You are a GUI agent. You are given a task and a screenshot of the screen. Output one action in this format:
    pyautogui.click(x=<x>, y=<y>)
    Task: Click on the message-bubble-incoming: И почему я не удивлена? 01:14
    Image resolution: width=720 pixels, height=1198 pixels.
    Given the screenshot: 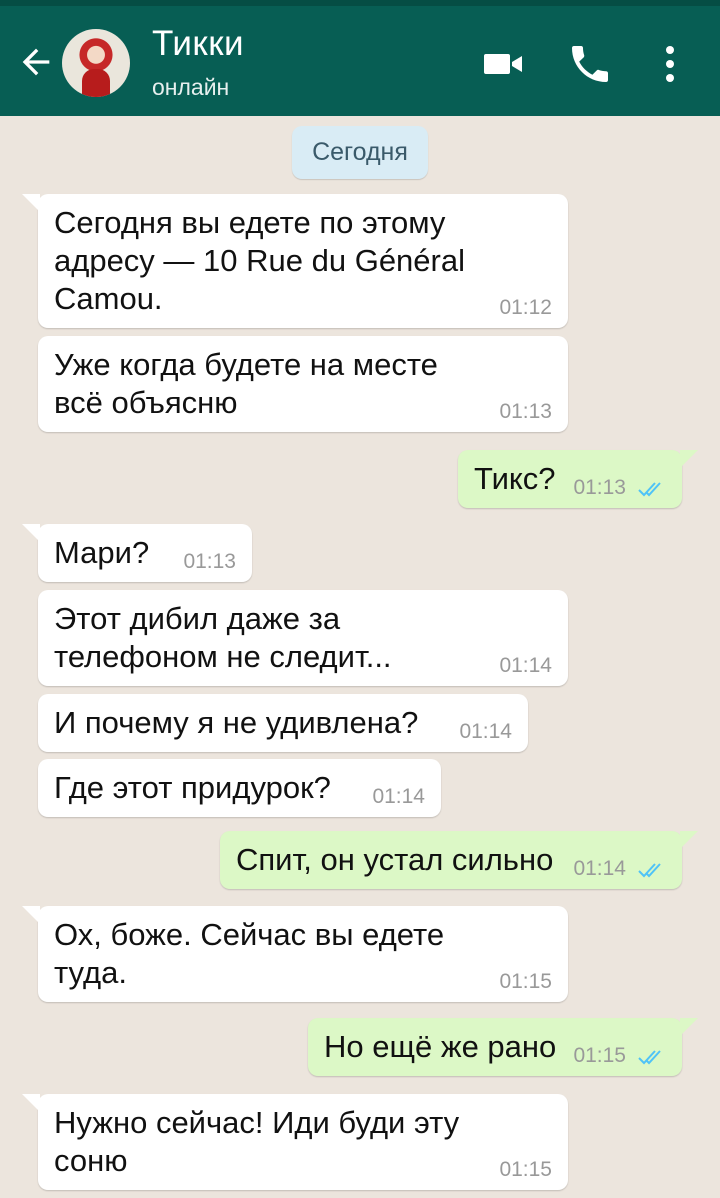 What is the action you would take?
    pyautogui.click(x=283, y=723)
    